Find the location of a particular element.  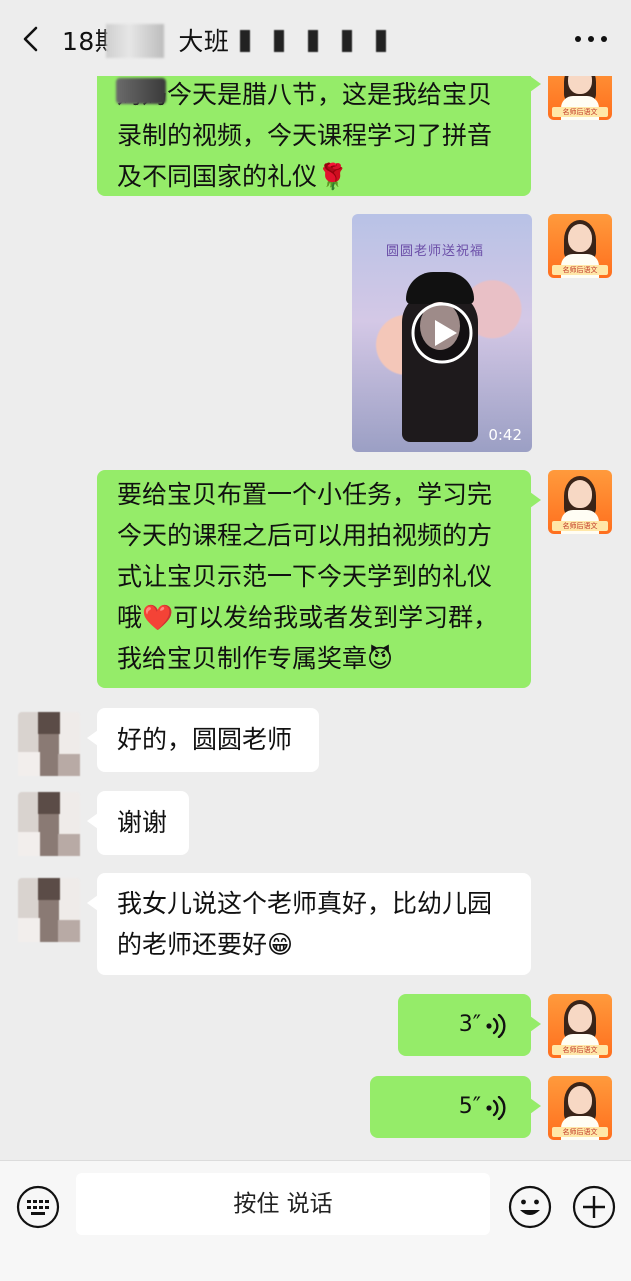

input-bar: 按住 说话 is located at coordinates (315, 1220).